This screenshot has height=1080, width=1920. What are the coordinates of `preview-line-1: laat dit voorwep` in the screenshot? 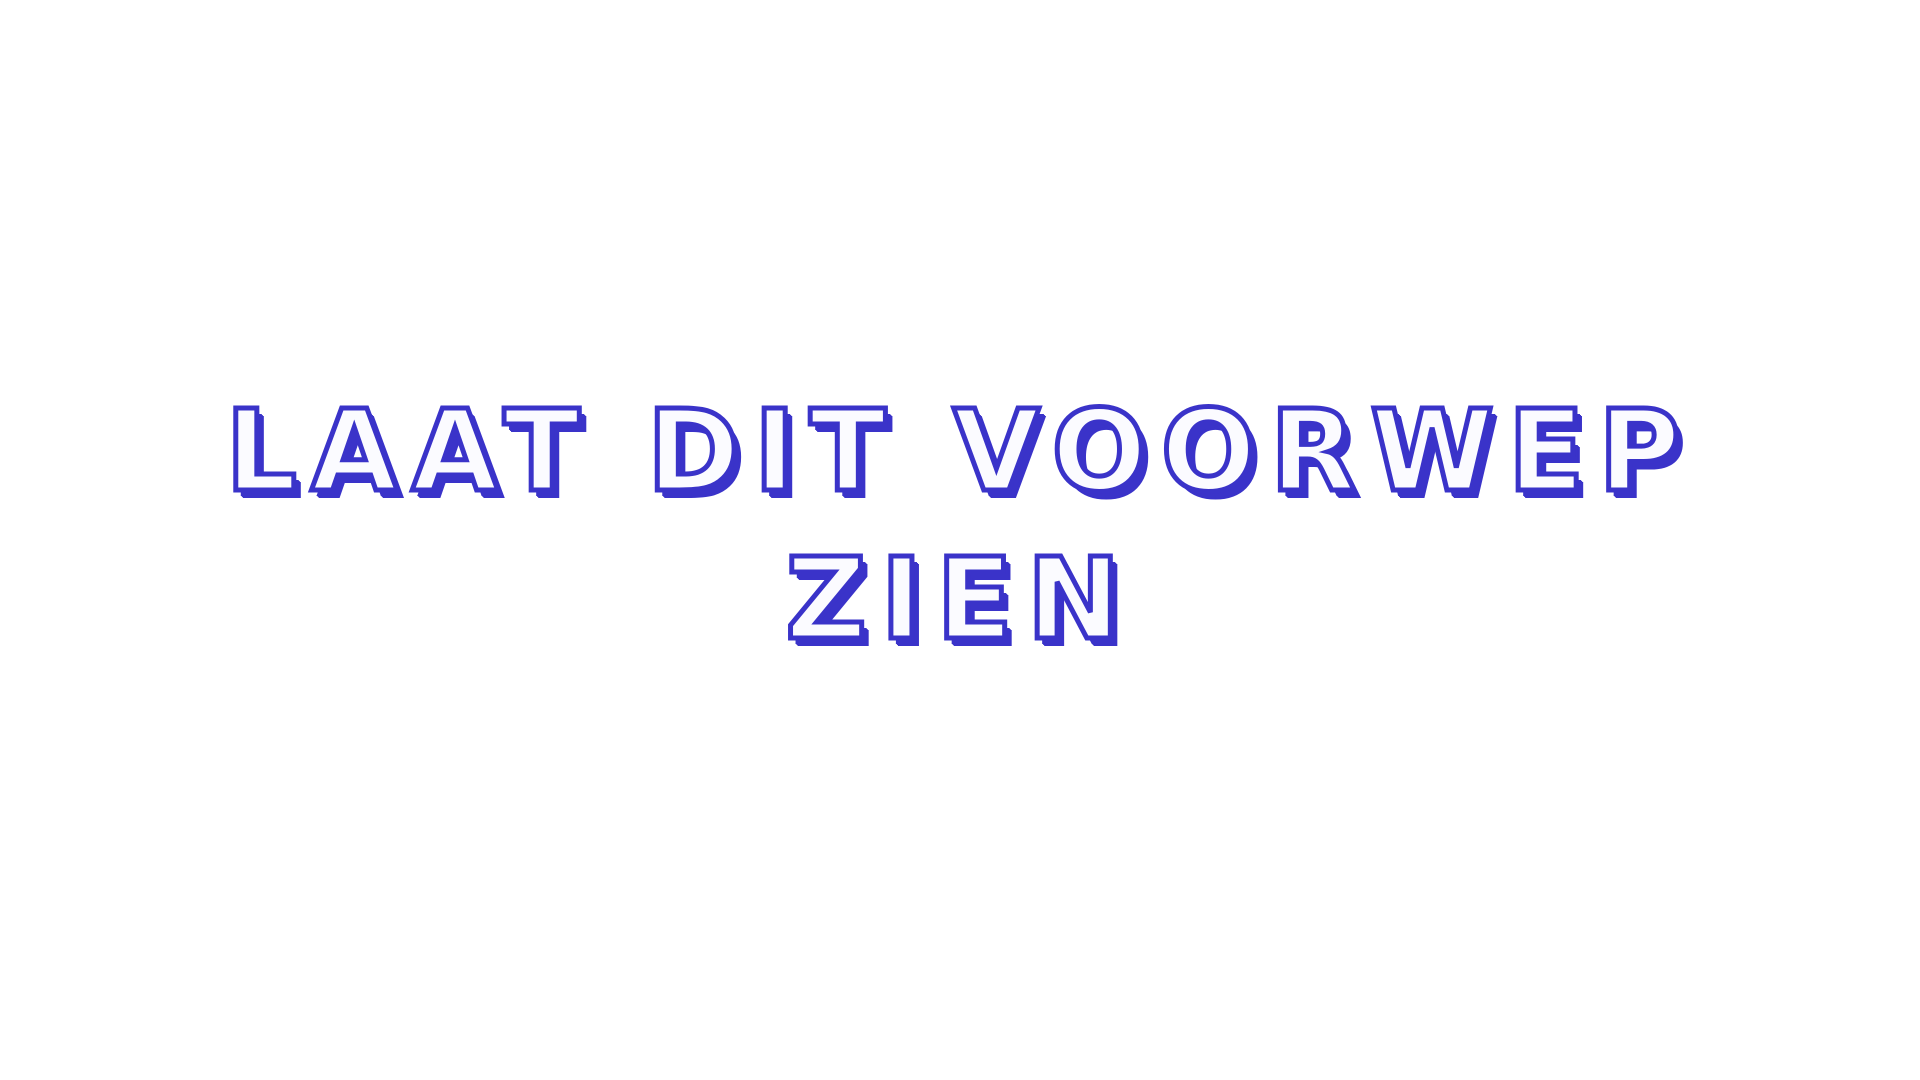 It's located at (959, 452).